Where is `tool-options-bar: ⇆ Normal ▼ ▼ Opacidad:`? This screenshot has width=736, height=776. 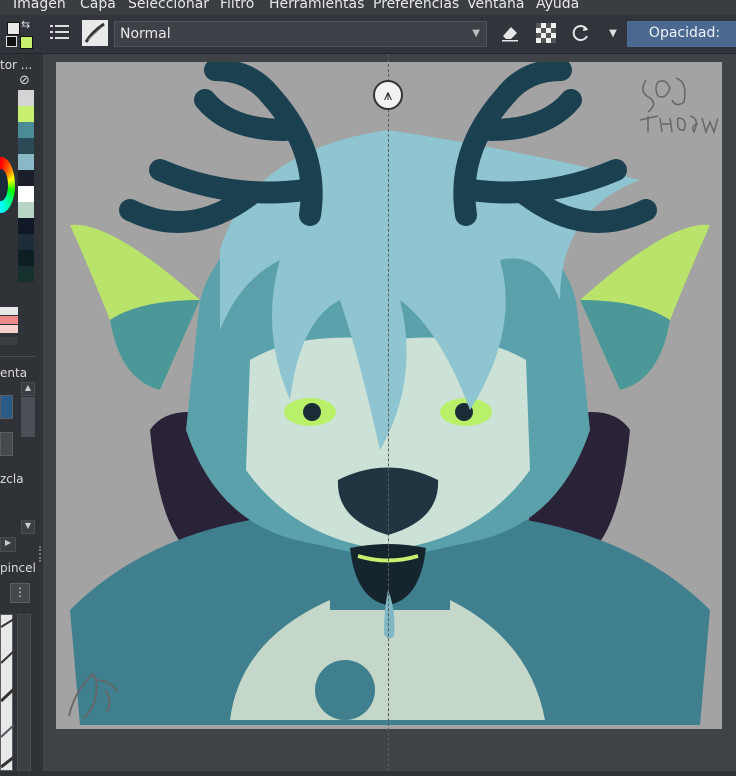
tool-options-bar: ⇆ Normal ▼ ▼ Opacidad: is located at coordinates (368, 34).